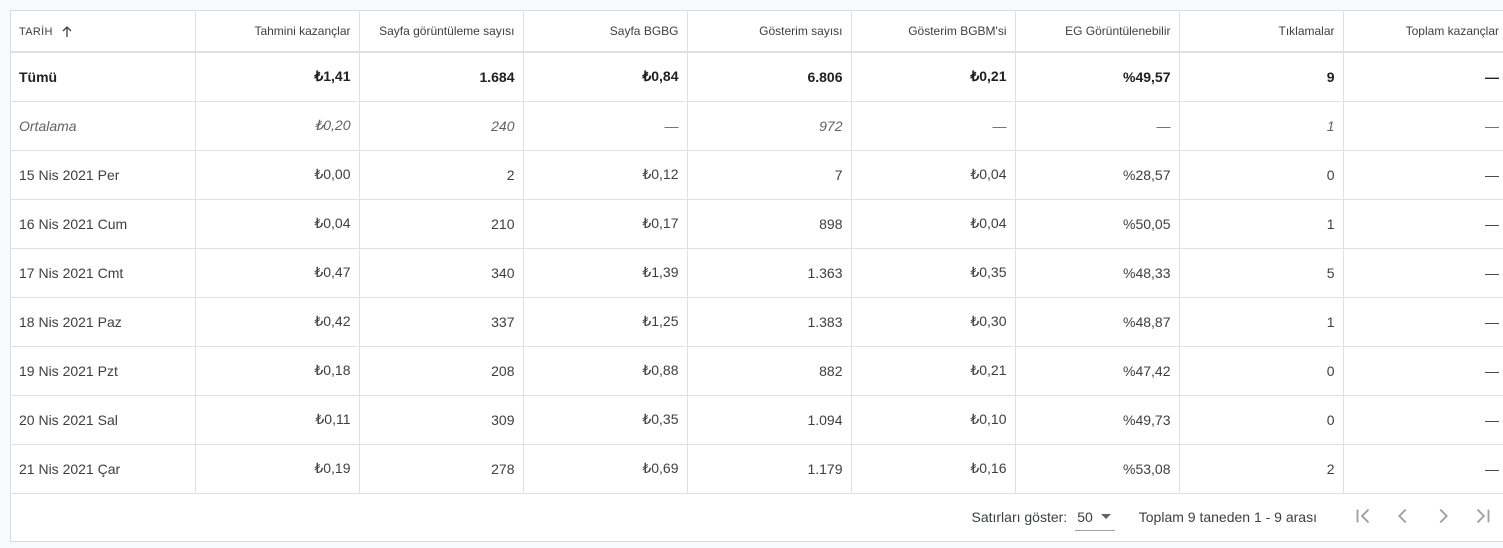 The width and height of the screenshot is (1503, 548). I want to click on table-cell: ₺0,16, so click(933, 469).